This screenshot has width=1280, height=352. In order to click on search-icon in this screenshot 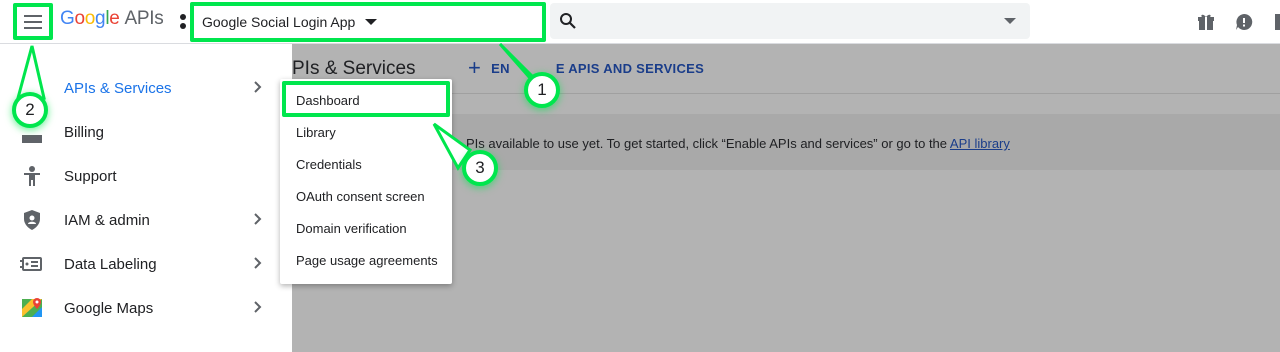, I will do `click(568, 21)`.